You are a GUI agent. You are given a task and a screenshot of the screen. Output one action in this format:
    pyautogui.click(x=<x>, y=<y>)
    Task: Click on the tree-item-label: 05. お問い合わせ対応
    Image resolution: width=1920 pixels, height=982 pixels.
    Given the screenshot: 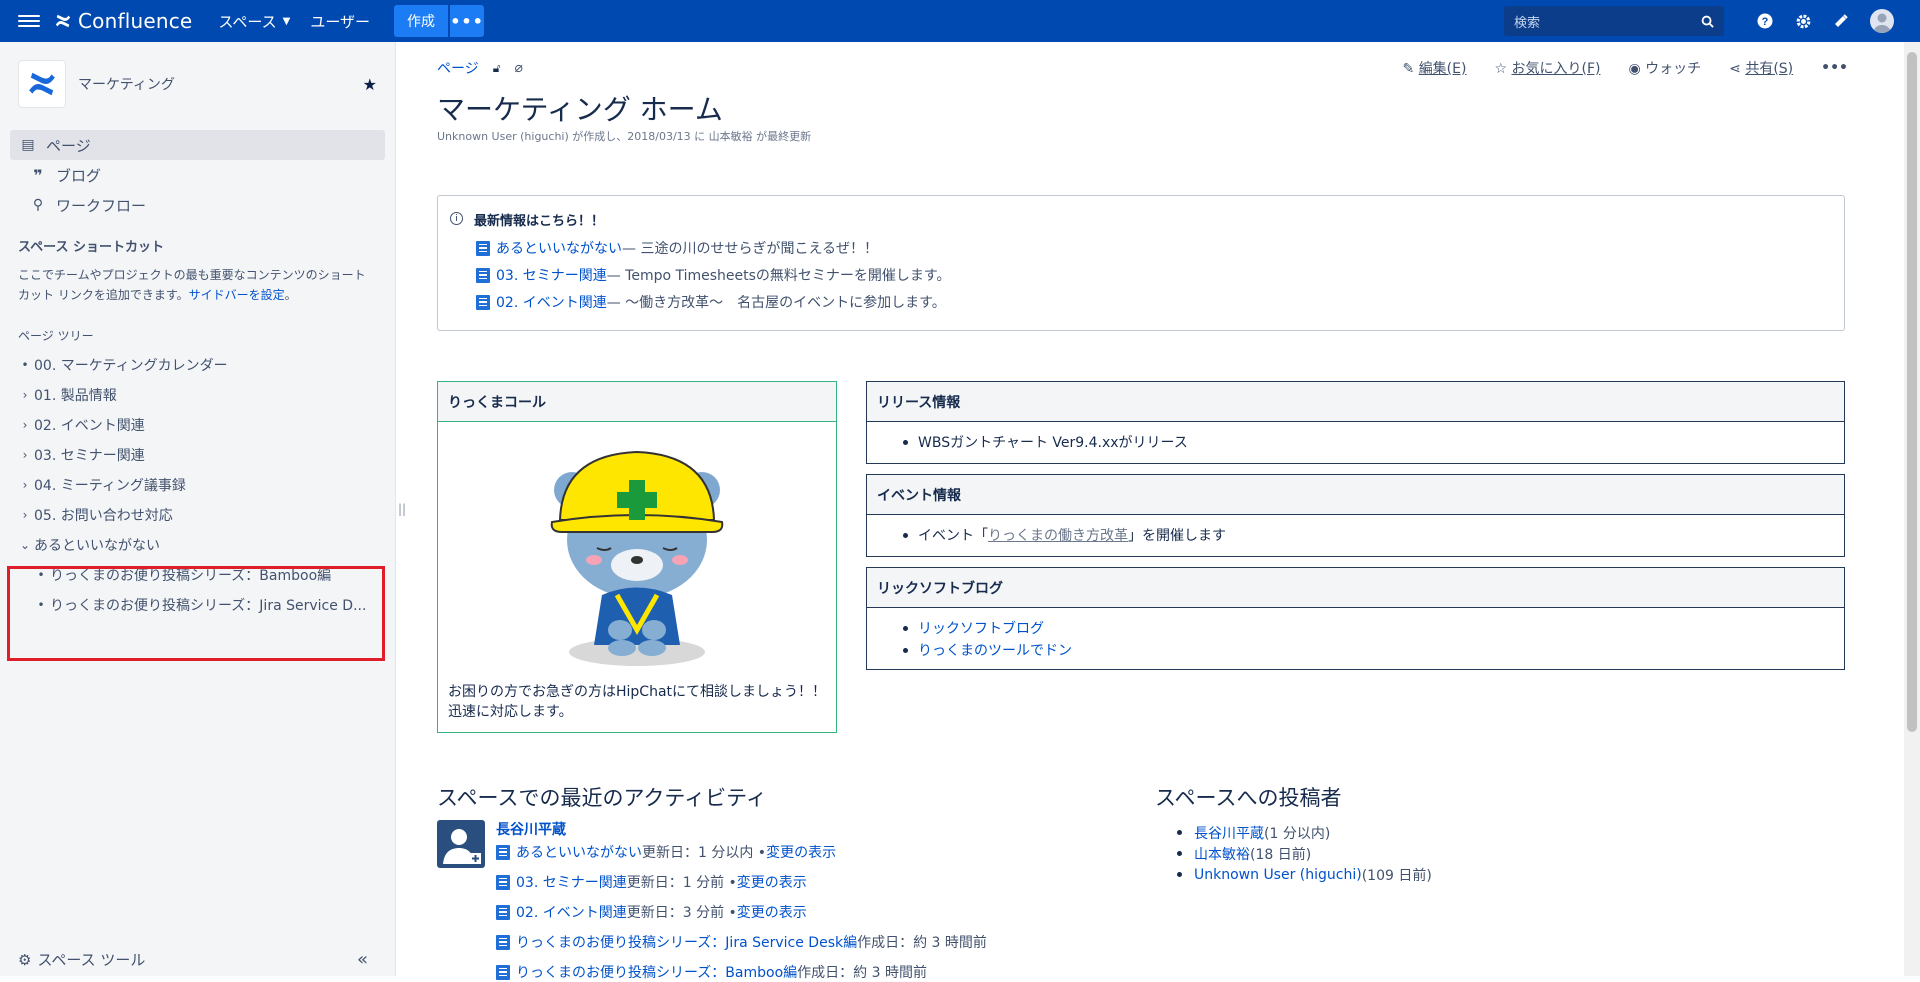 What is the action you would take?
    pyautogui.click(x=103, y=516)
    